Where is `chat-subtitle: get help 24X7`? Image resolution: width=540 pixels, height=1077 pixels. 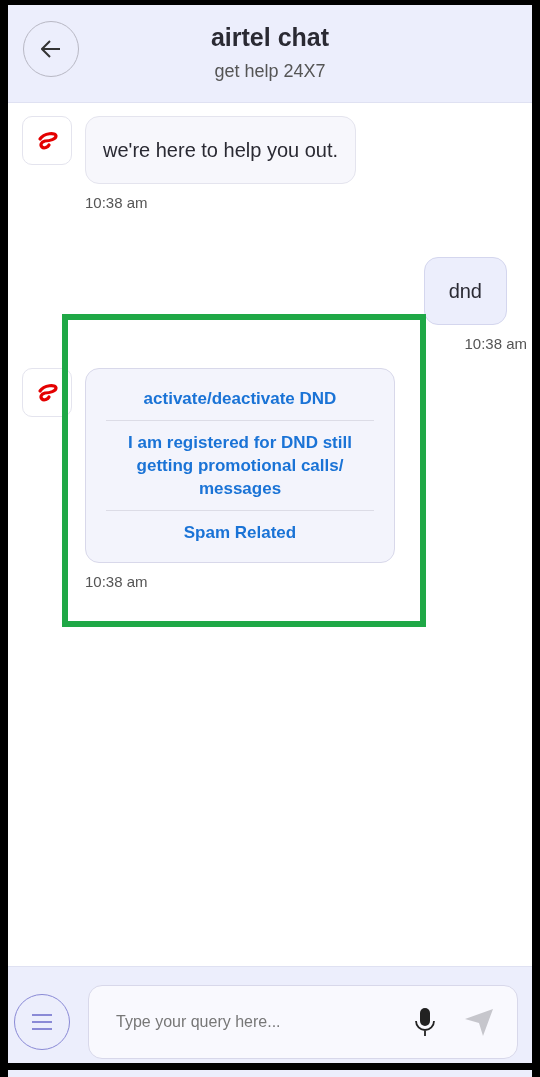 chat-subtitle: get help 24X7 is located at coordinates (270, 71).